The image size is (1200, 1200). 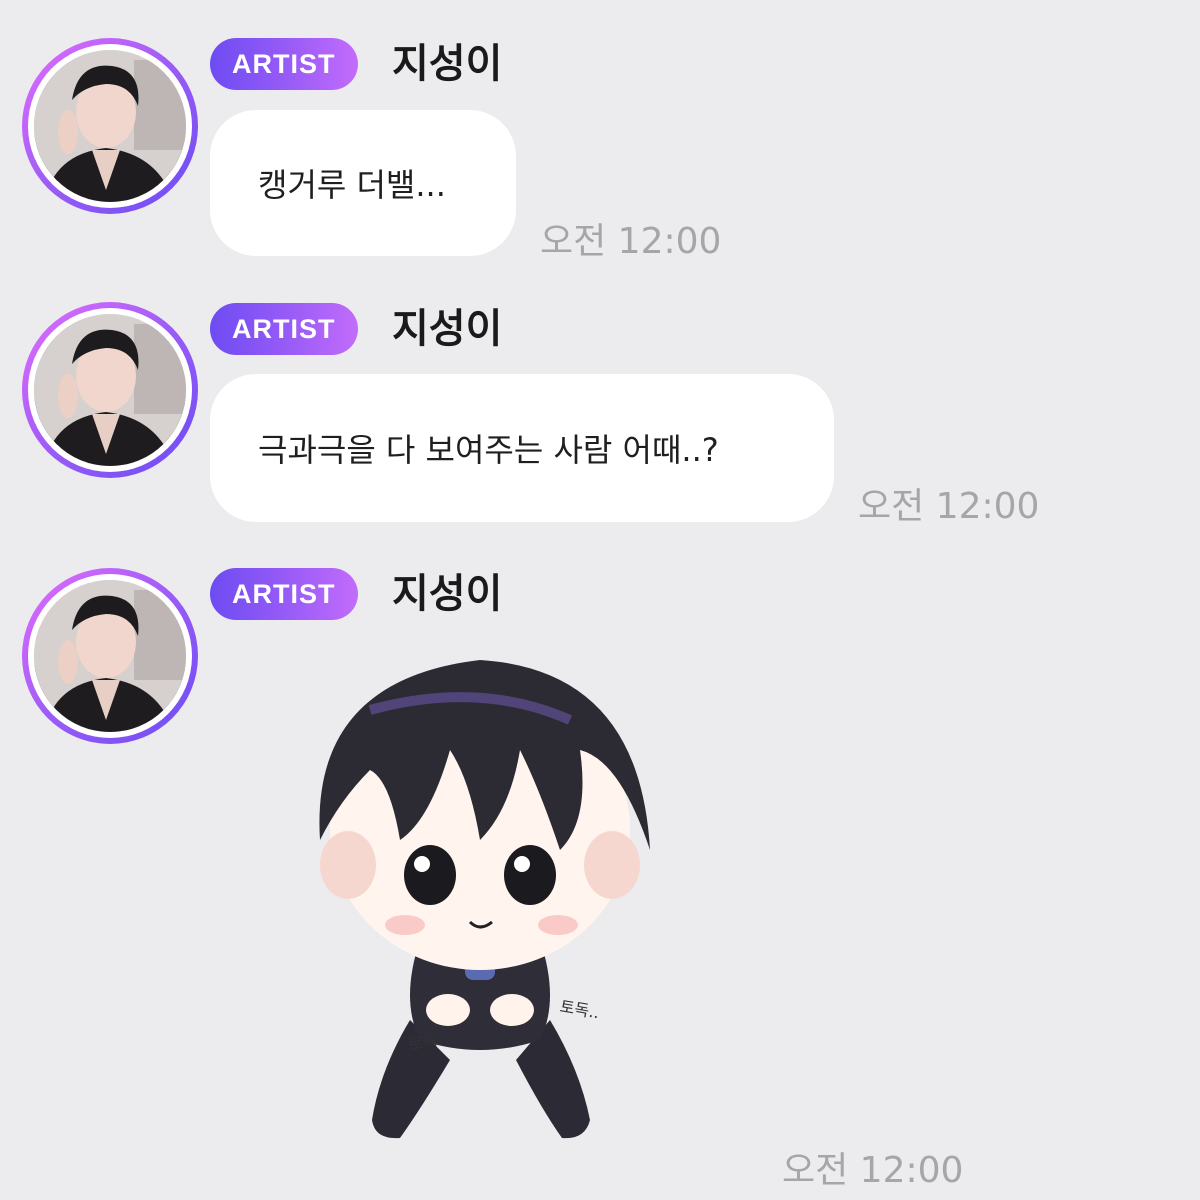 What do you see at coordinates (488, 450) in the screenshot?
I see `message-text: 극과극을 다 보여주는 사람 어때..?` at bounding box center [488, 450].